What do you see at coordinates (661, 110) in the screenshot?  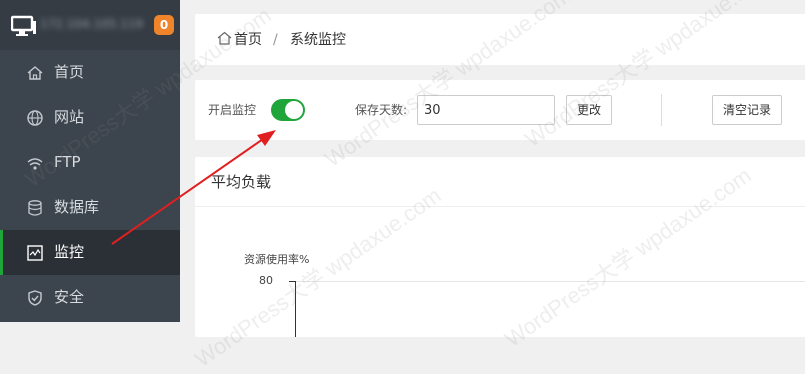 I see `divider` at bounding box center [661, 110].